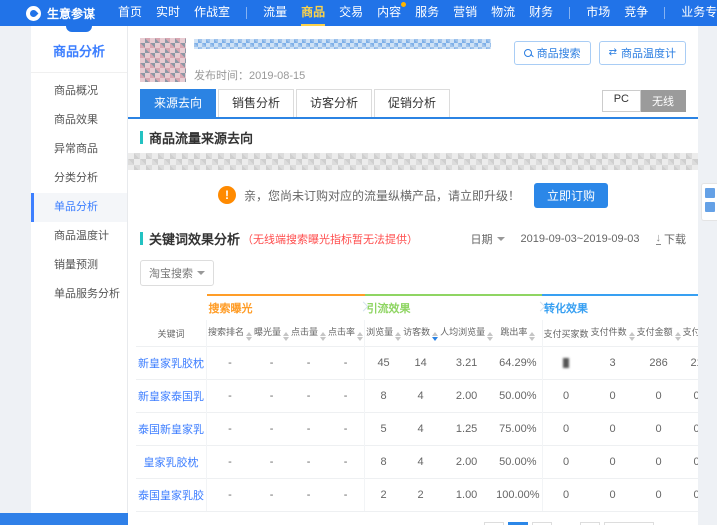 Image resolution: width=717 pixels, height=525 pixels. I want to click on 商品温度计-button: ⇄ 商品温度计, so click(642, 53).